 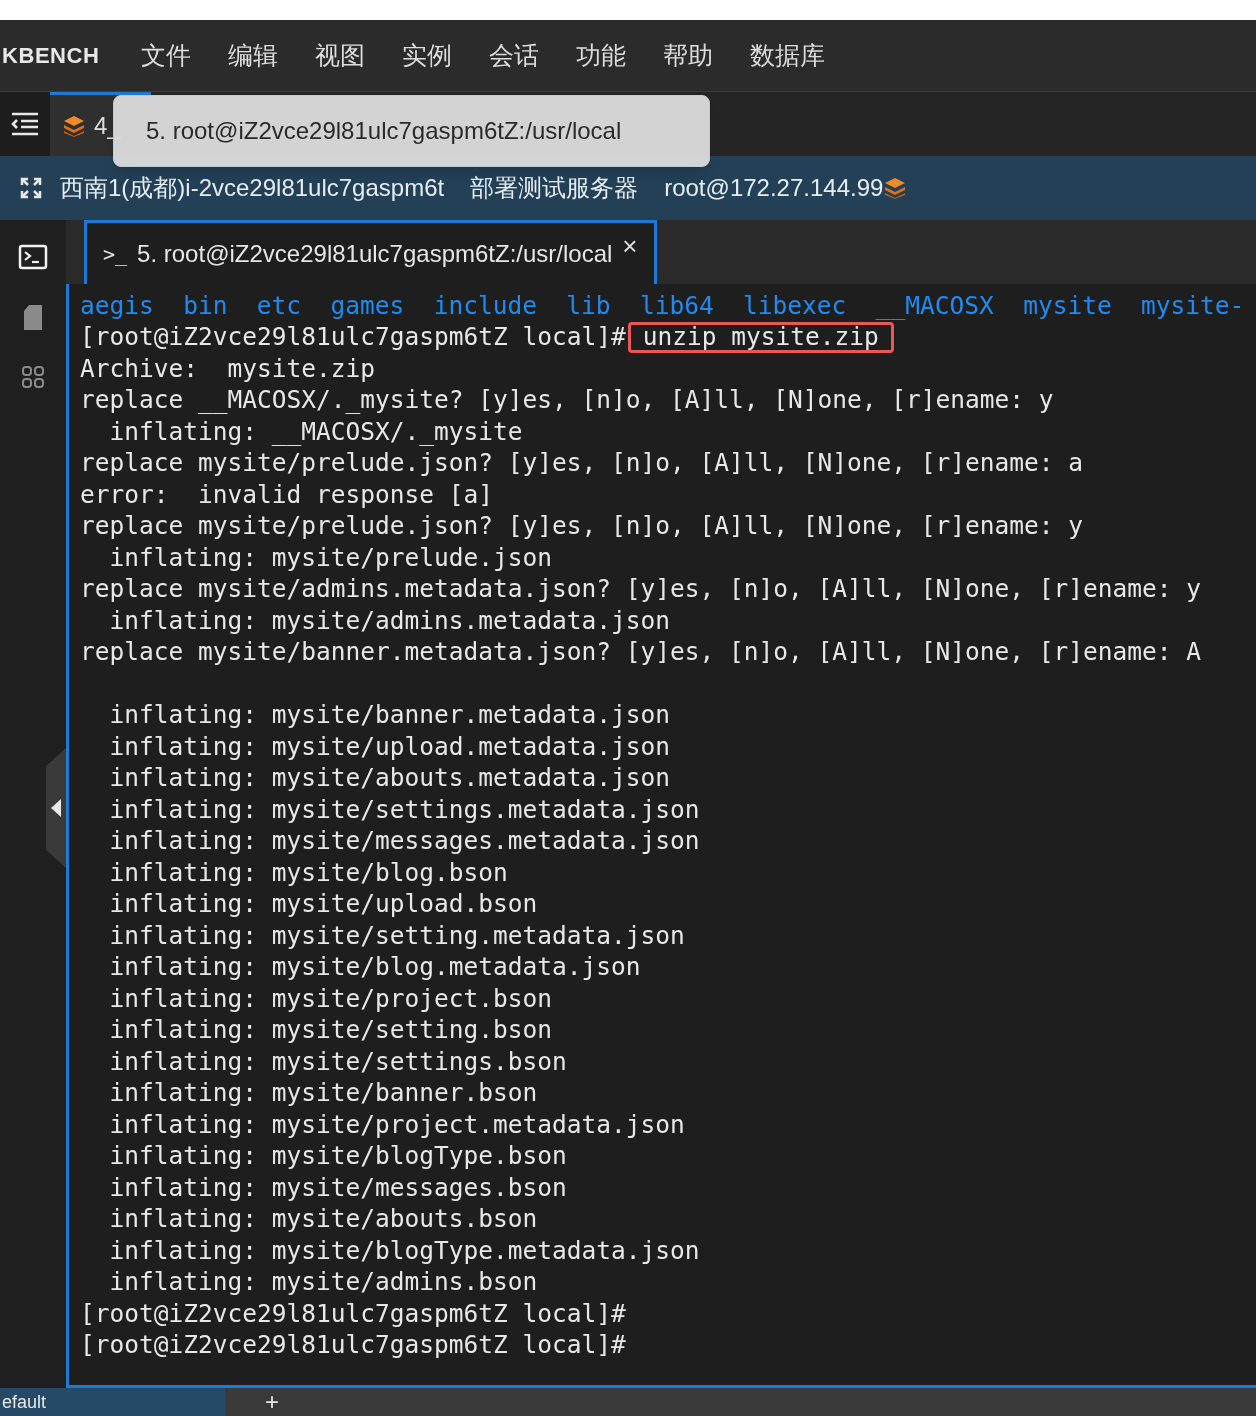 What do you see at coordinates (205, 305) in the screenshot?
I see `directory-name: bin` at bounding box center [205, 305].